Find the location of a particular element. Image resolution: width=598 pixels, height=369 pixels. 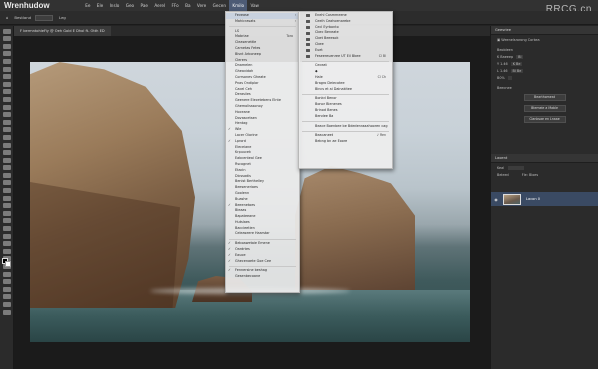

menu-item-geo: Geo is located at coordinates (130, 5).